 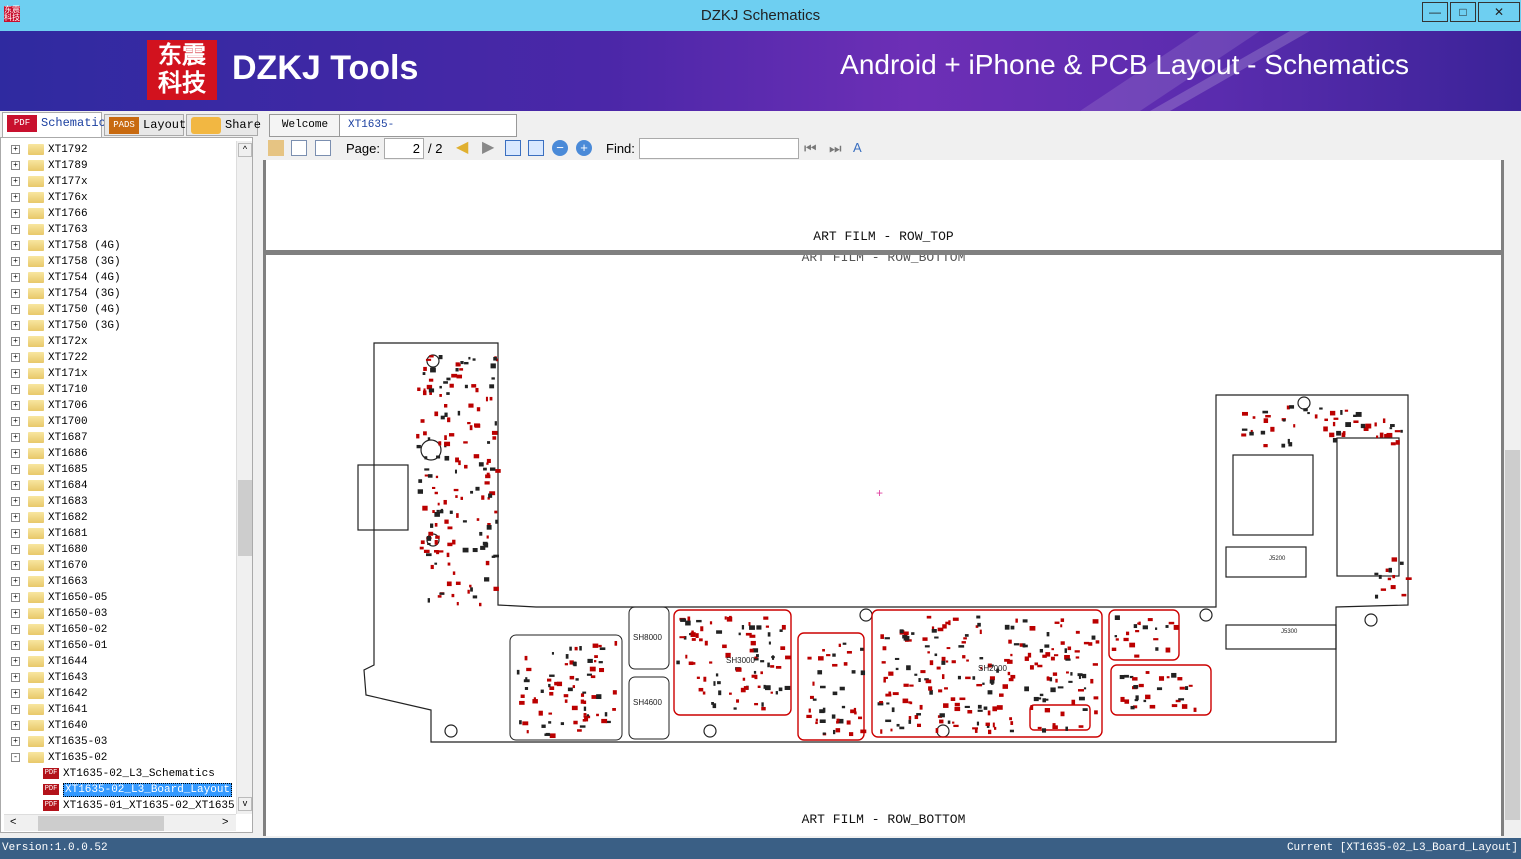 I want to click on tree-folder: + XT1686, so click(x=49, y=454).